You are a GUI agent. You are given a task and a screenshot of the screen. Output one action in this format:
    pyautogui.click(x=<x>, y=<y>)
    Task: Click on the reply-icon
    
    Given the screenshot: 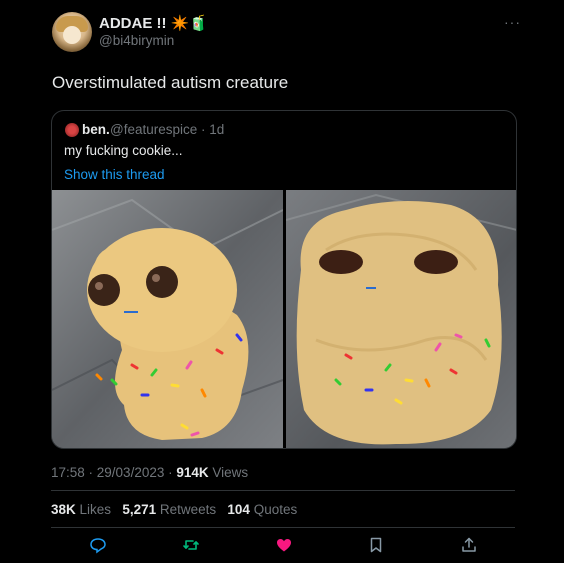 What is the action you would take?
    pyautogui.click(x=98, y=545)
    